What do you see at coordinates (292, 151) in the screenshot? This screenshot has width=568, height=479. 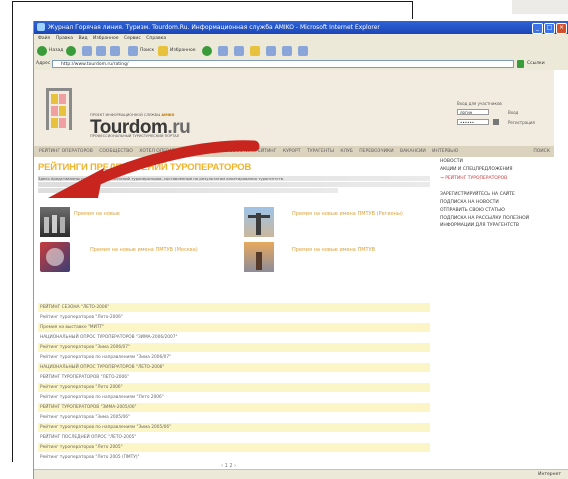 I see `nav-item-resort: КУРОРТ` at bounding box center [292, 151].